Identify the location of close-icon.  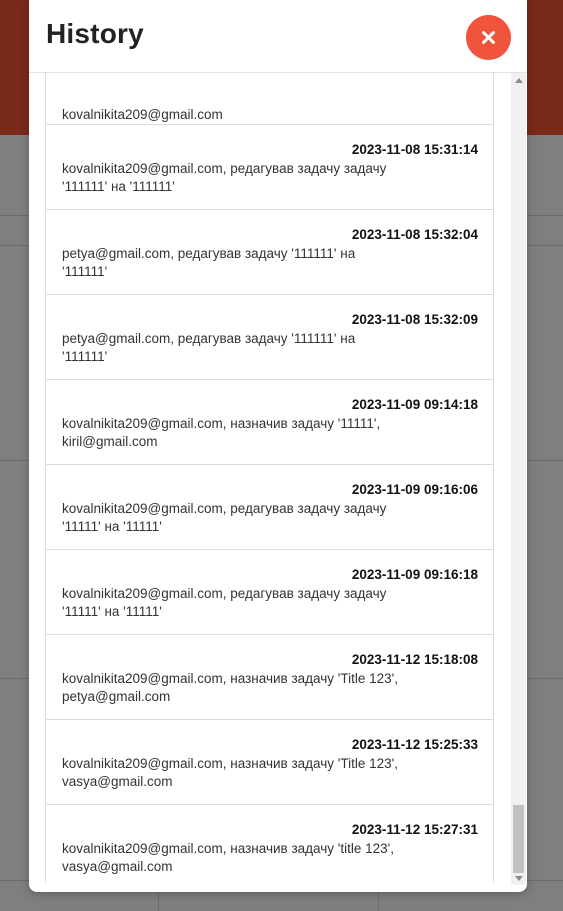
(488, 37).